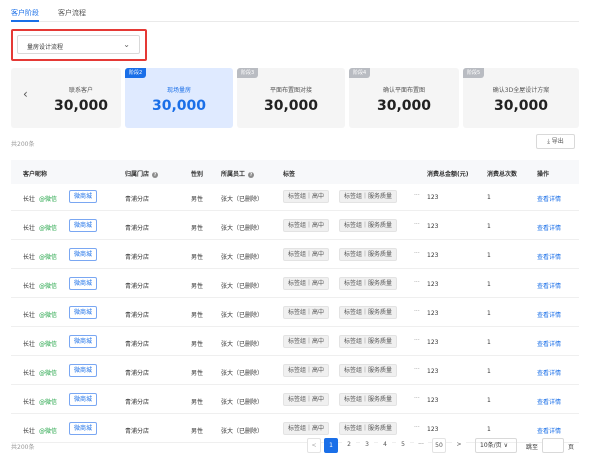  Describe the element at coordinates (136, 73) in the screenshot. I see `stage-badge: 阶段2` at that location.